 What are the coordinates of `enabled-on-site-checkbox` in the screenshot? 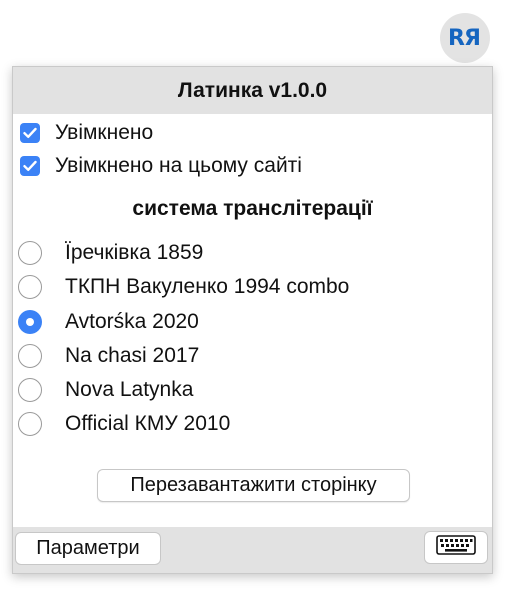 It's located at (30, 166).